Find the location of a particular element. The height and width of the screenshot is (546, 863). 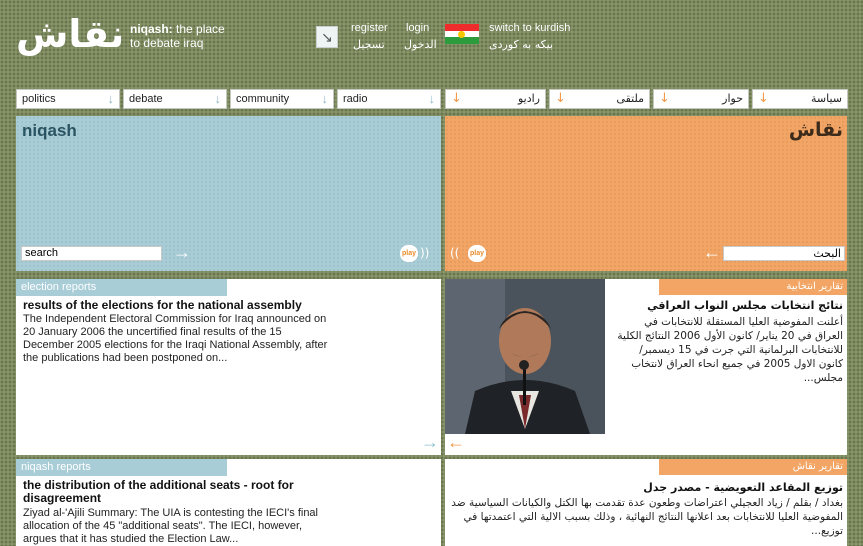

nav-politics-ar: سياسة ↓ is located at coordinates (800, 99).